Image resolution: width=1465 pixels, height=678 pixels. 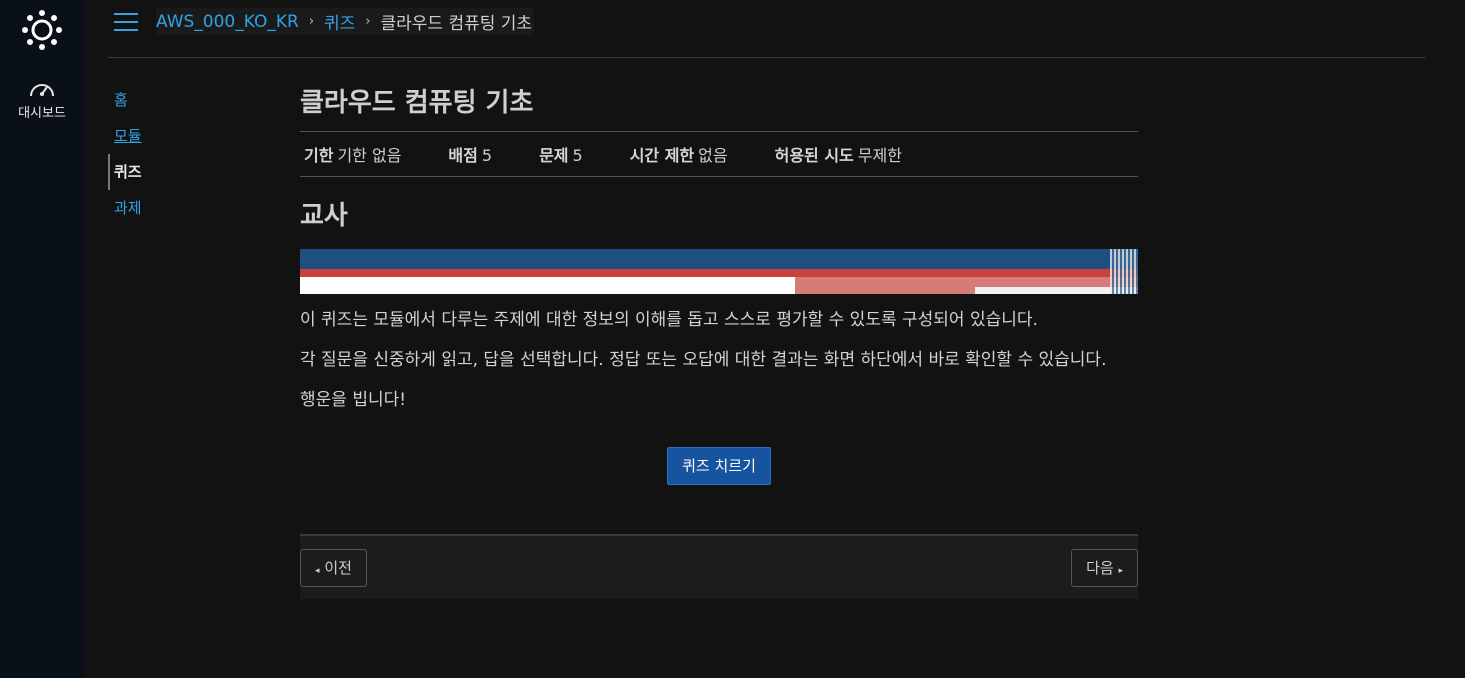 I want to click on dashboard-nav-item: 대시보드, so click(x=42, y=99).